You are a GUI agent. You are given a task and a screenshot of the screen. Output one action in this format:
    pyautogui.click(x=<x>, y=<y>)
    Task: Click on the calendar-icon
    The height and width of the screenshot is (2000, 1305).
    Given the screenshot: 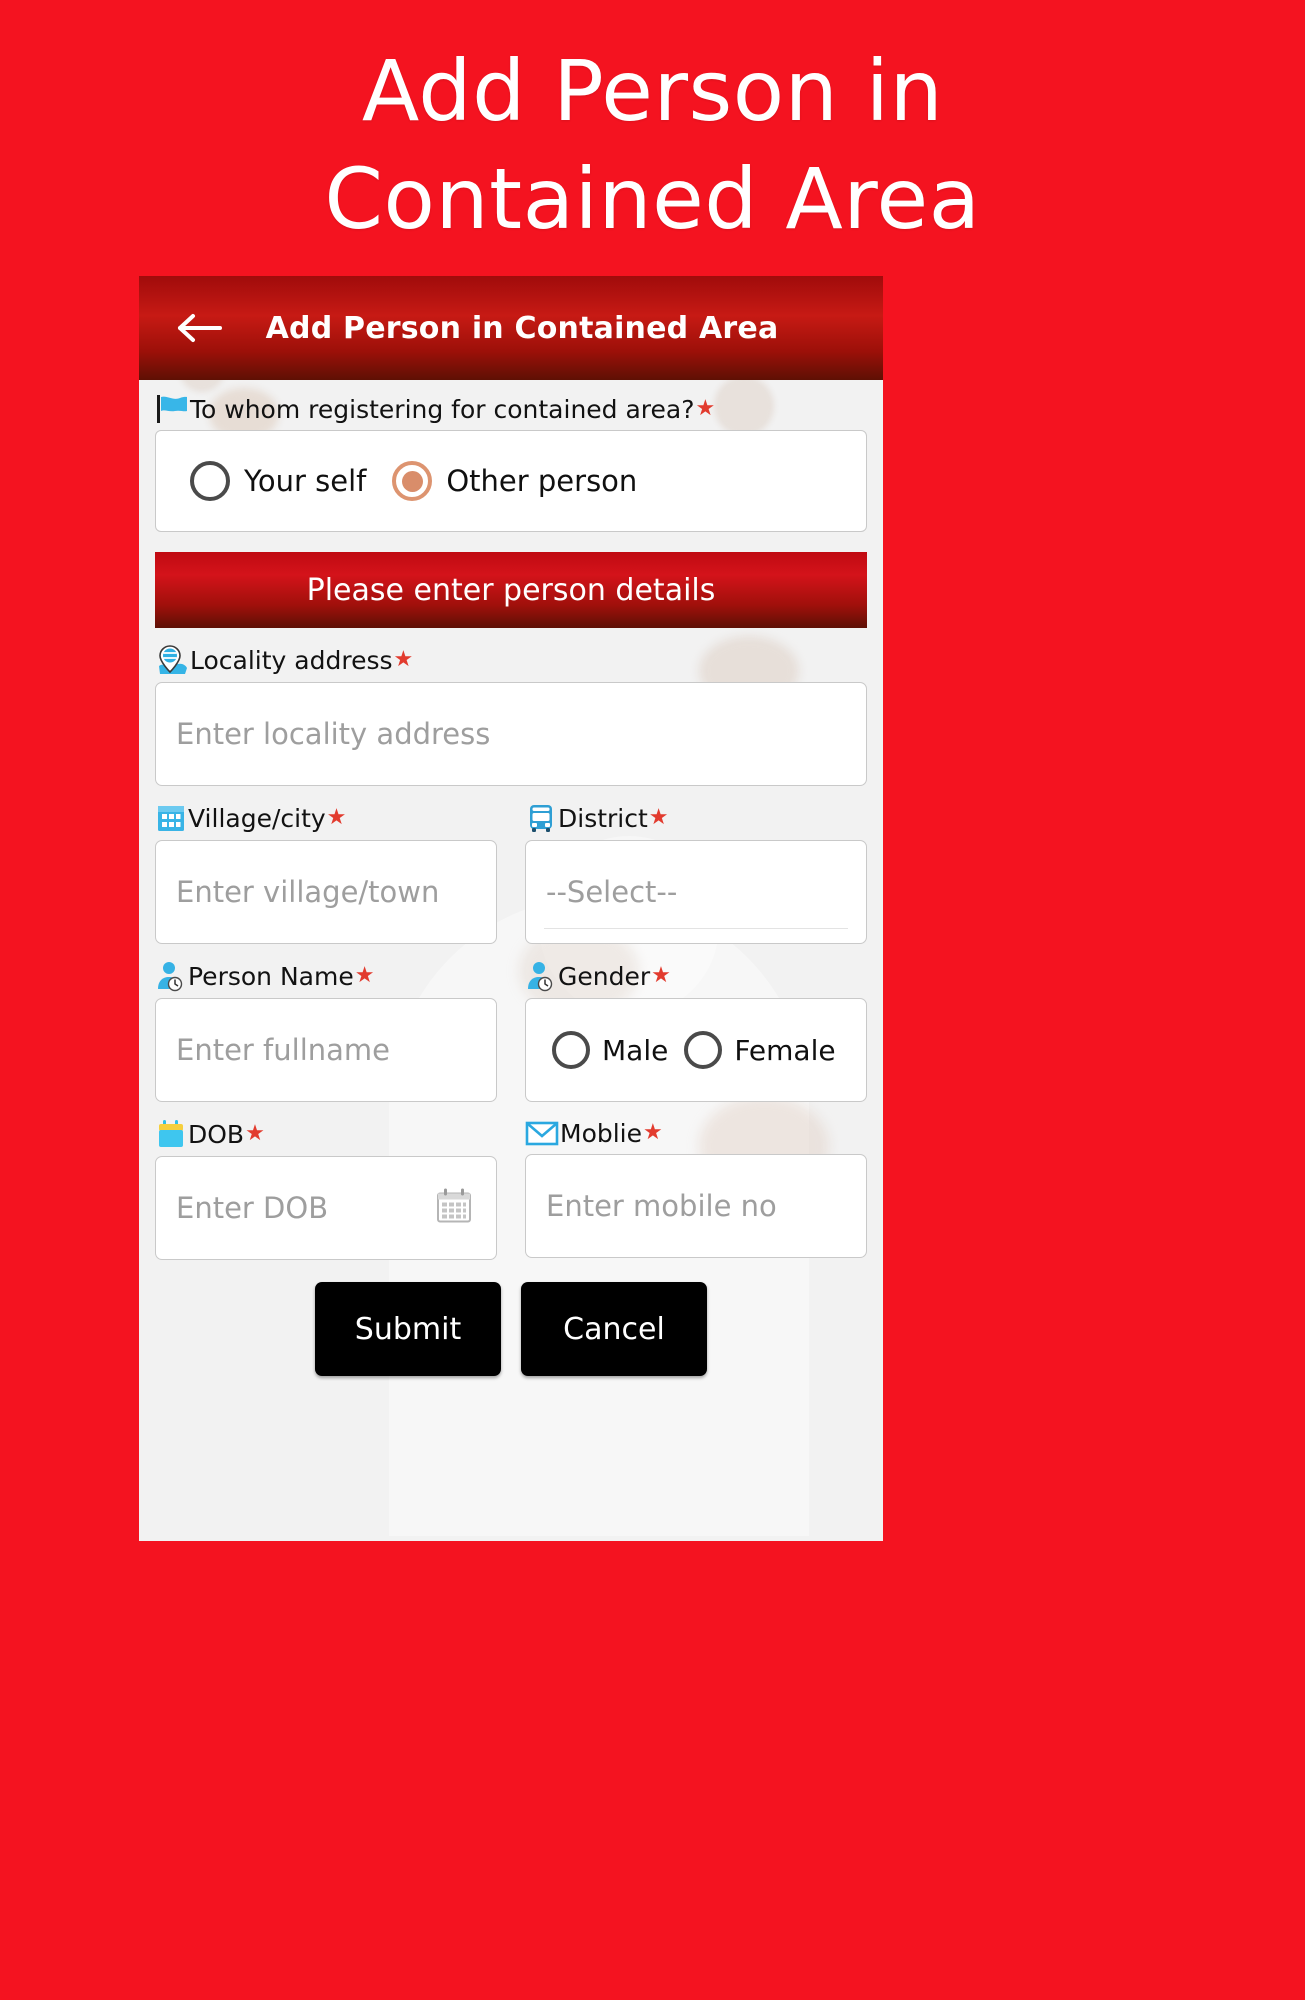 What is the action you would take?
    pyautogui.click(x=171, y=1134)
    